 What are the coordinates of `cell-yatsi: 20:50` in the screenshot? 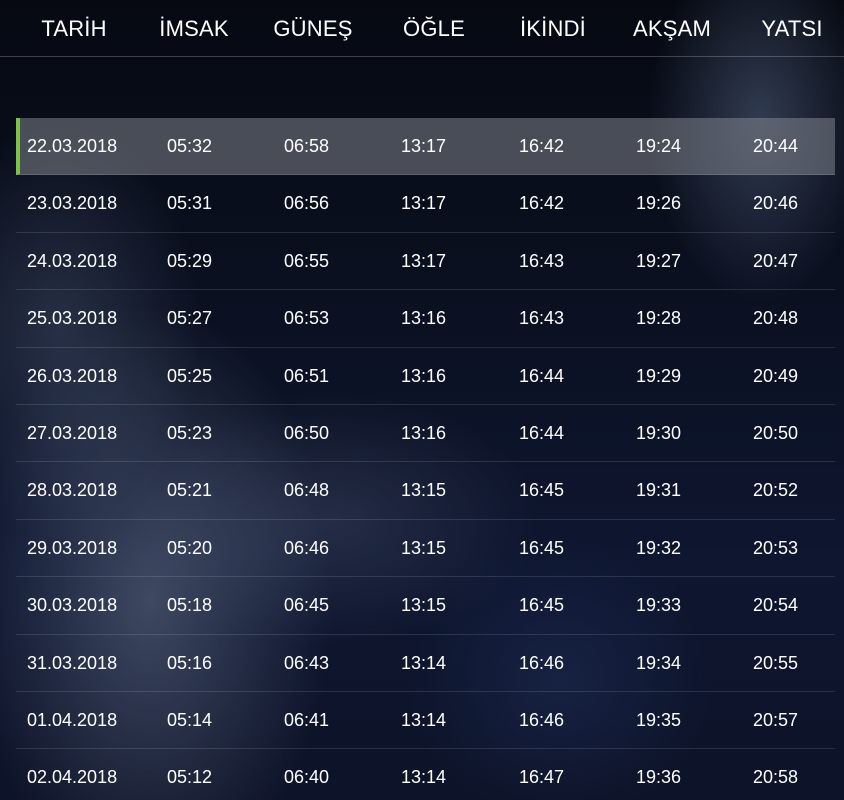 It's located at (776, 432).